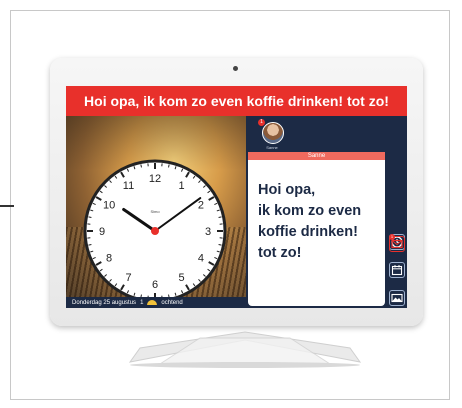 The image size is (462, 408). I want to click on analog-clock: 121234567891011Simo, so click(155, 226).